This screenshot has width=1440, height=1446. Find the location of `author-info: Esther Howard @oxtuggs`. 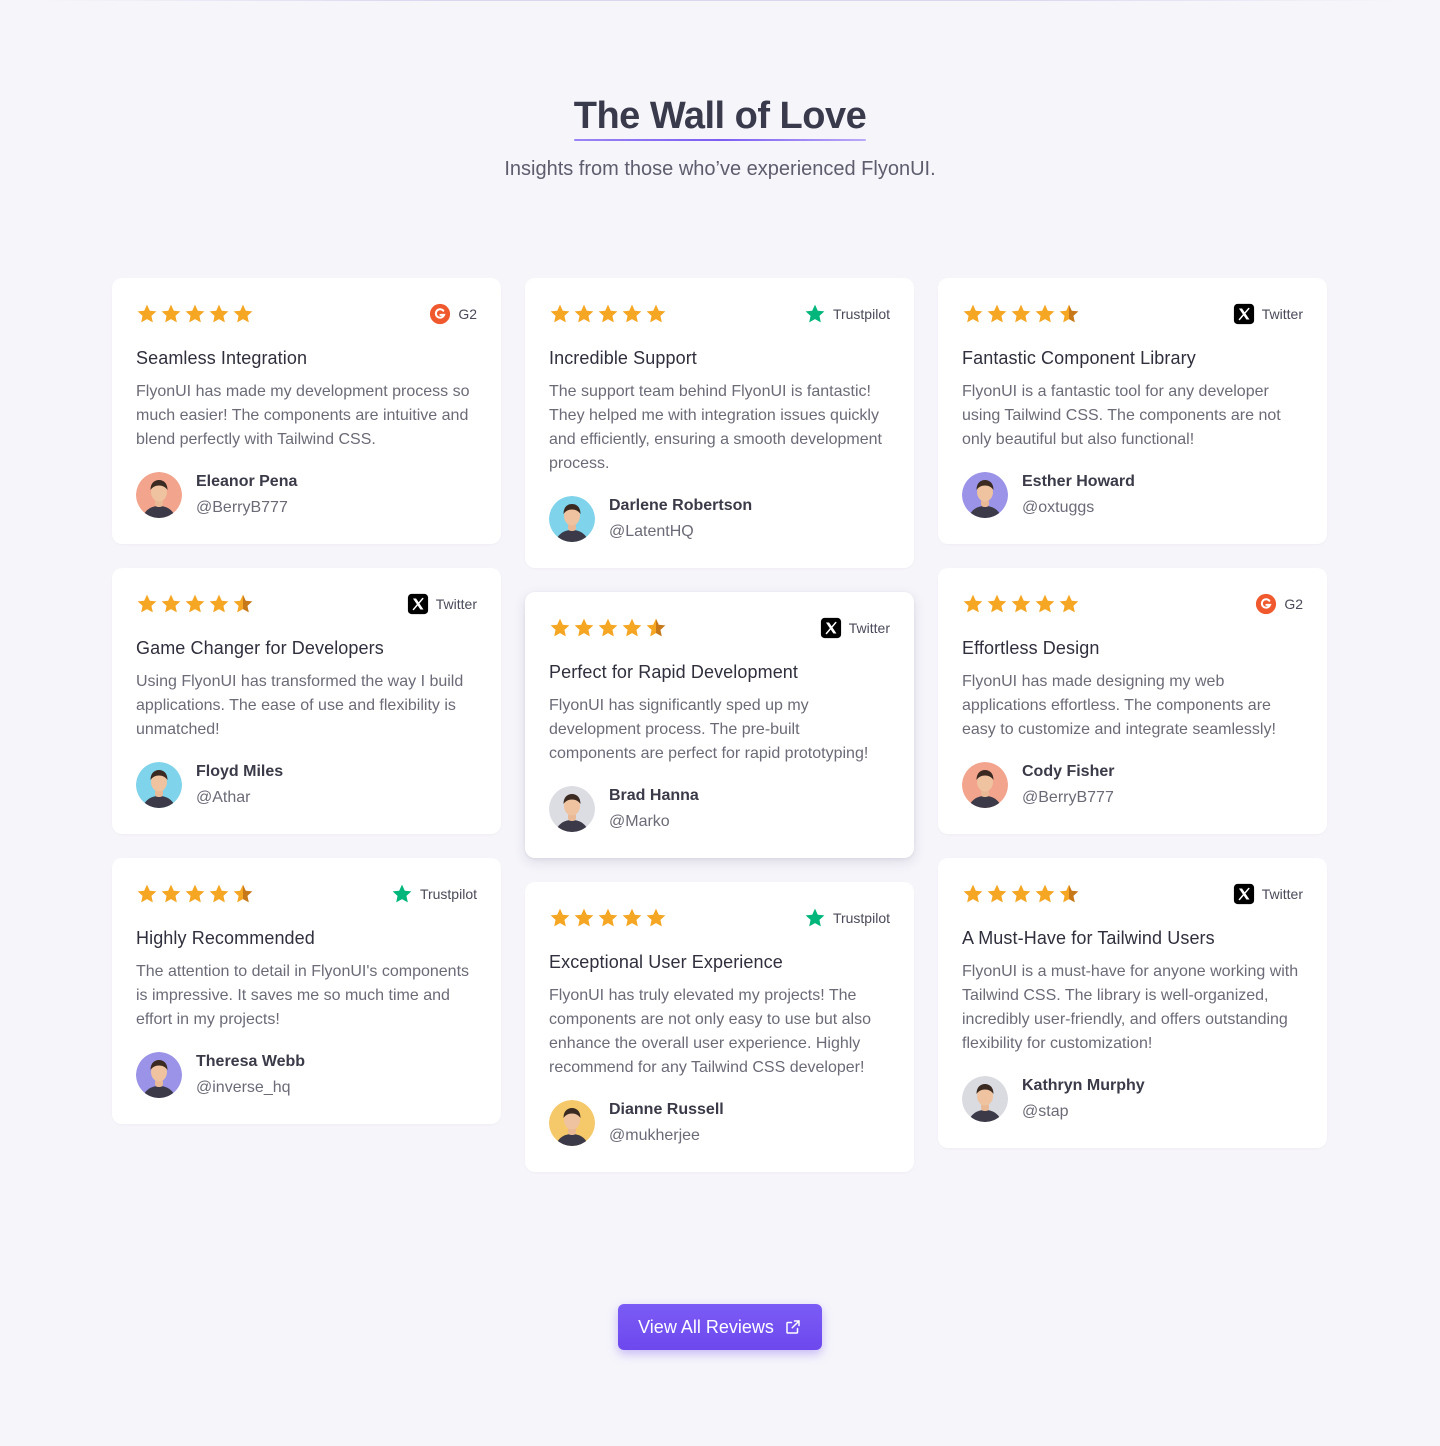

author-info: Esther Howard @oxtuggs is located at coordinates (1078, 495).